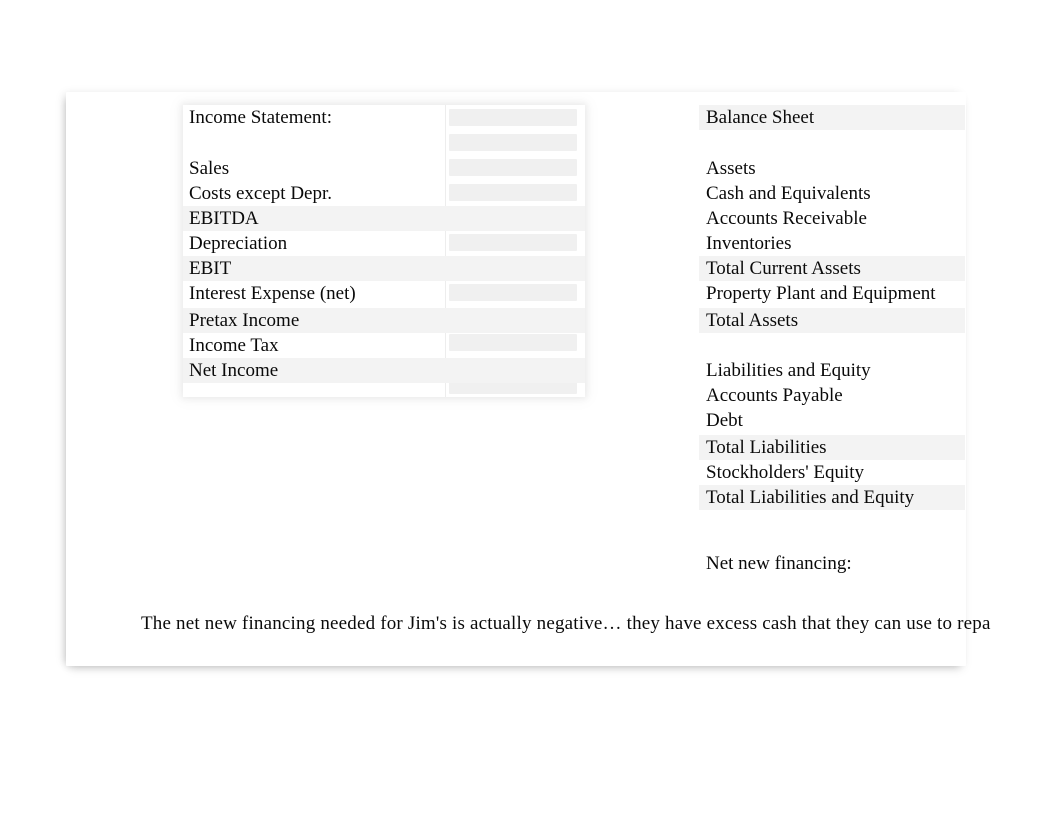  I want to click on income-statement-label-ebitda: EBITDA, so click(224, 218).